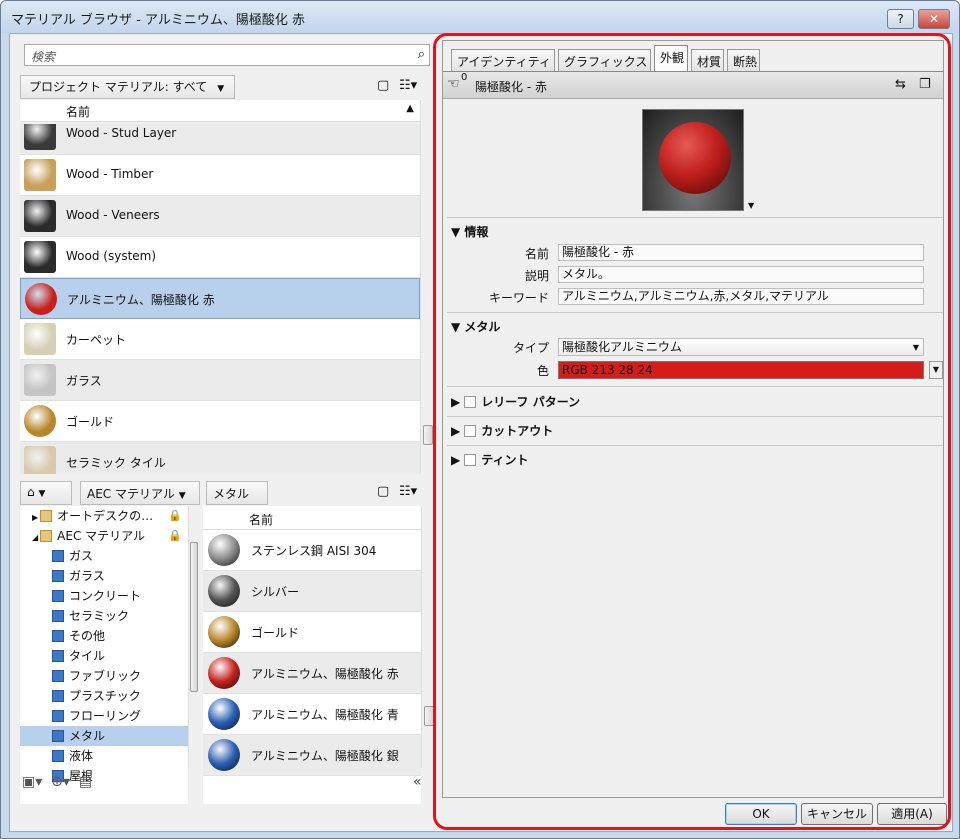 Image resolution: width=960 pixels, height=839 pixels. What do you see at coordinates (417, 782) in the screenshot?
I see `collapse-library-icon: «` at bounding box center [417, 782].